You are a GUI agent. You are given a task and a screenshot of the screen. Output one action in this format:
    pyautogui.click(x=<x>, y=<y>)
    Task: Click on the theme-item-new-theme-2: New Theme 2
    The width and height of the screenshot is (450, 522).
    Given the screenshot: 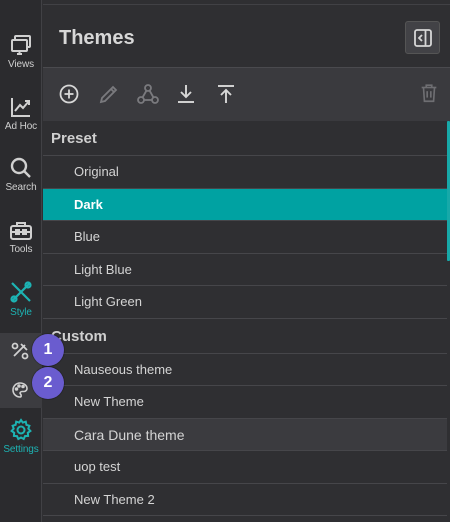 What is the action you would take?
    pyautogui.click(x=245, y=500)
    